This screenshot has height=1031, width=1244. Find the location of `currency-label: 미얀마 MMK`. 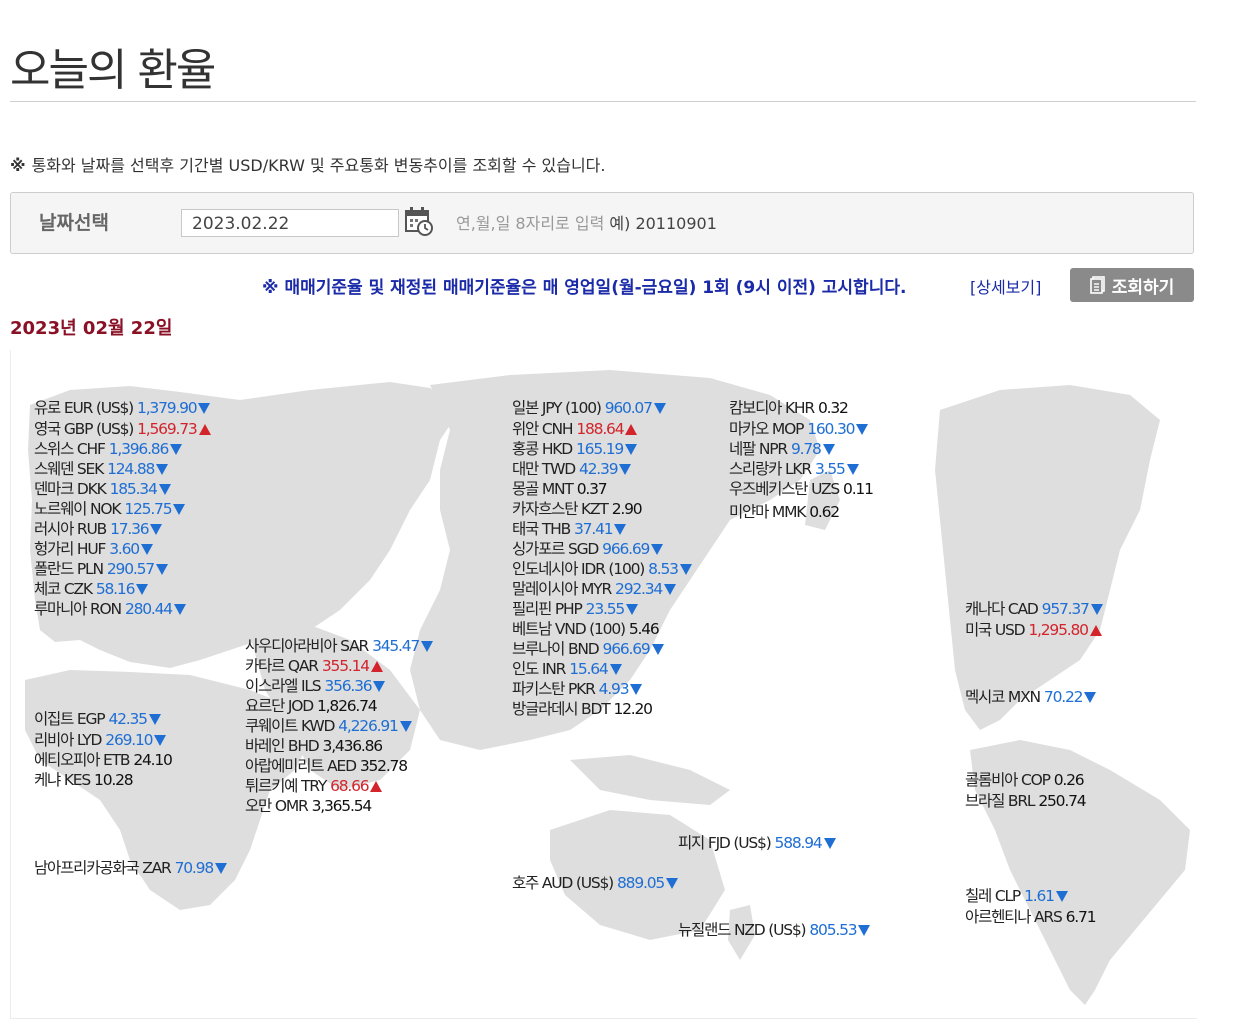

currency-label: 미얀마 MMK is located at coordinates (767, 512).